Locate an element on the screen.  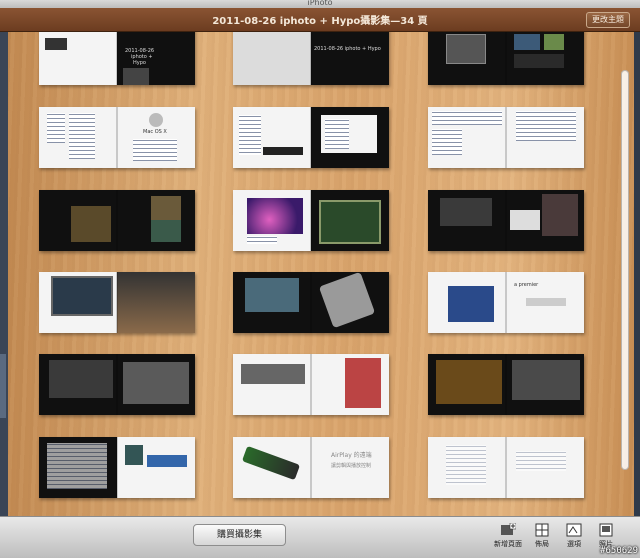
change-theme-button: 更改主題 is located at coordinates (608, 20).